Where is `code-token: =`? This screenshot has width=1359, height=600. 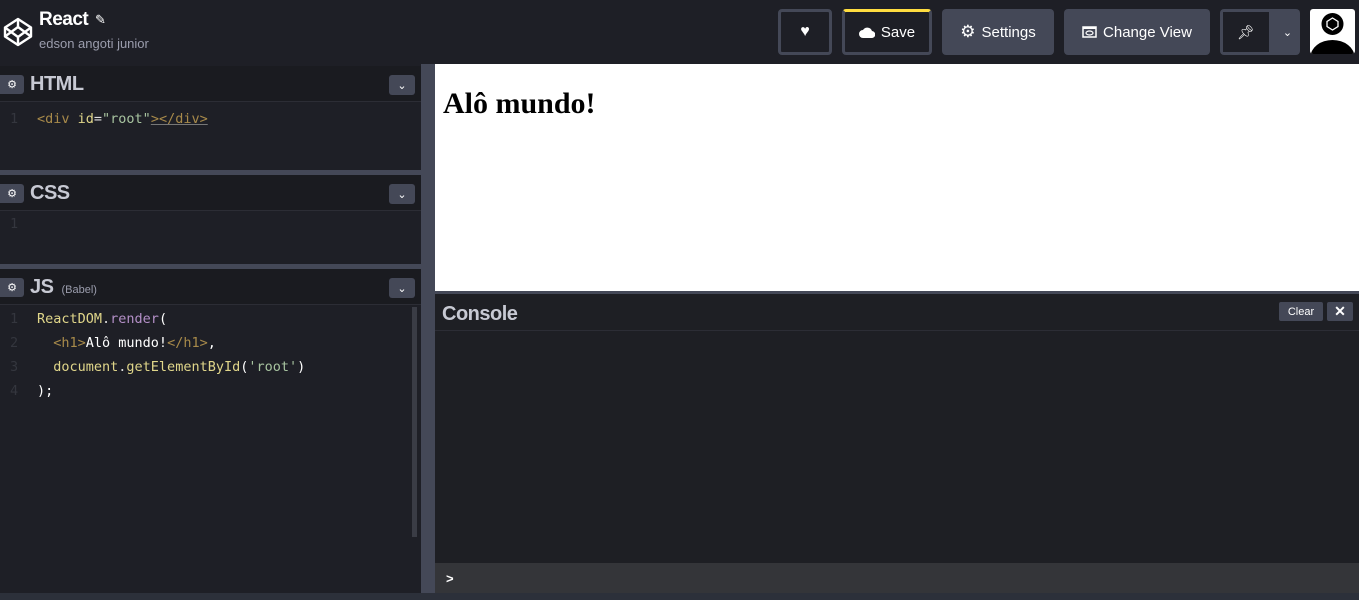 code-token: = is located at coordinates (98, 119).